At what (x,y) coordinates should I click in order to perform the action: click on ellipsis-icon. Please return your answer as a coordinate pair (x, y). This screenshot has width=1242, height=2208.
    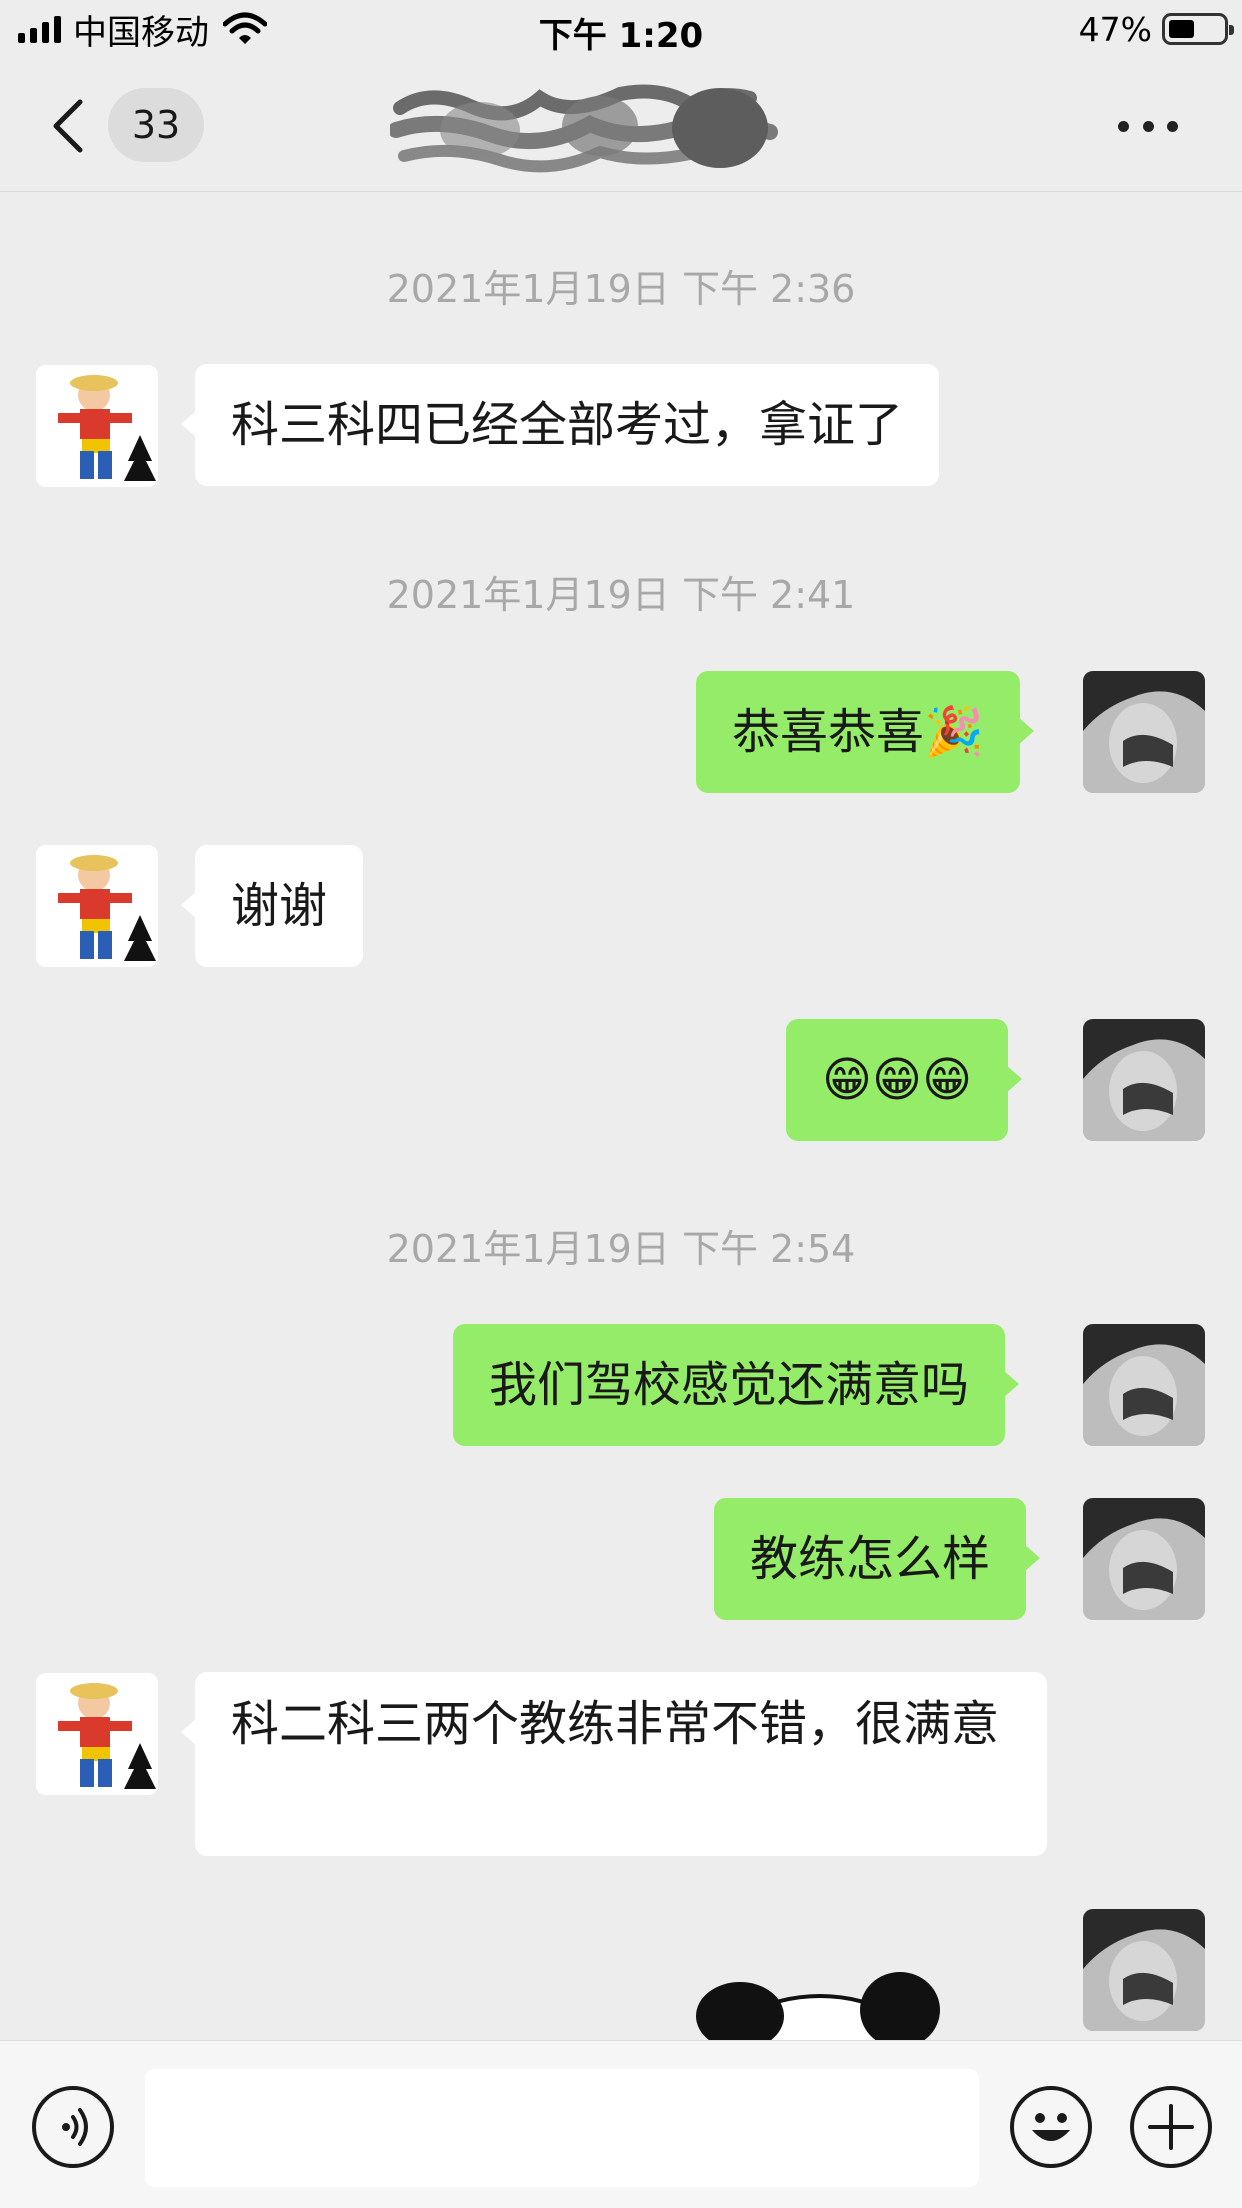
    Looking at the image, I should click on (1123, 126).